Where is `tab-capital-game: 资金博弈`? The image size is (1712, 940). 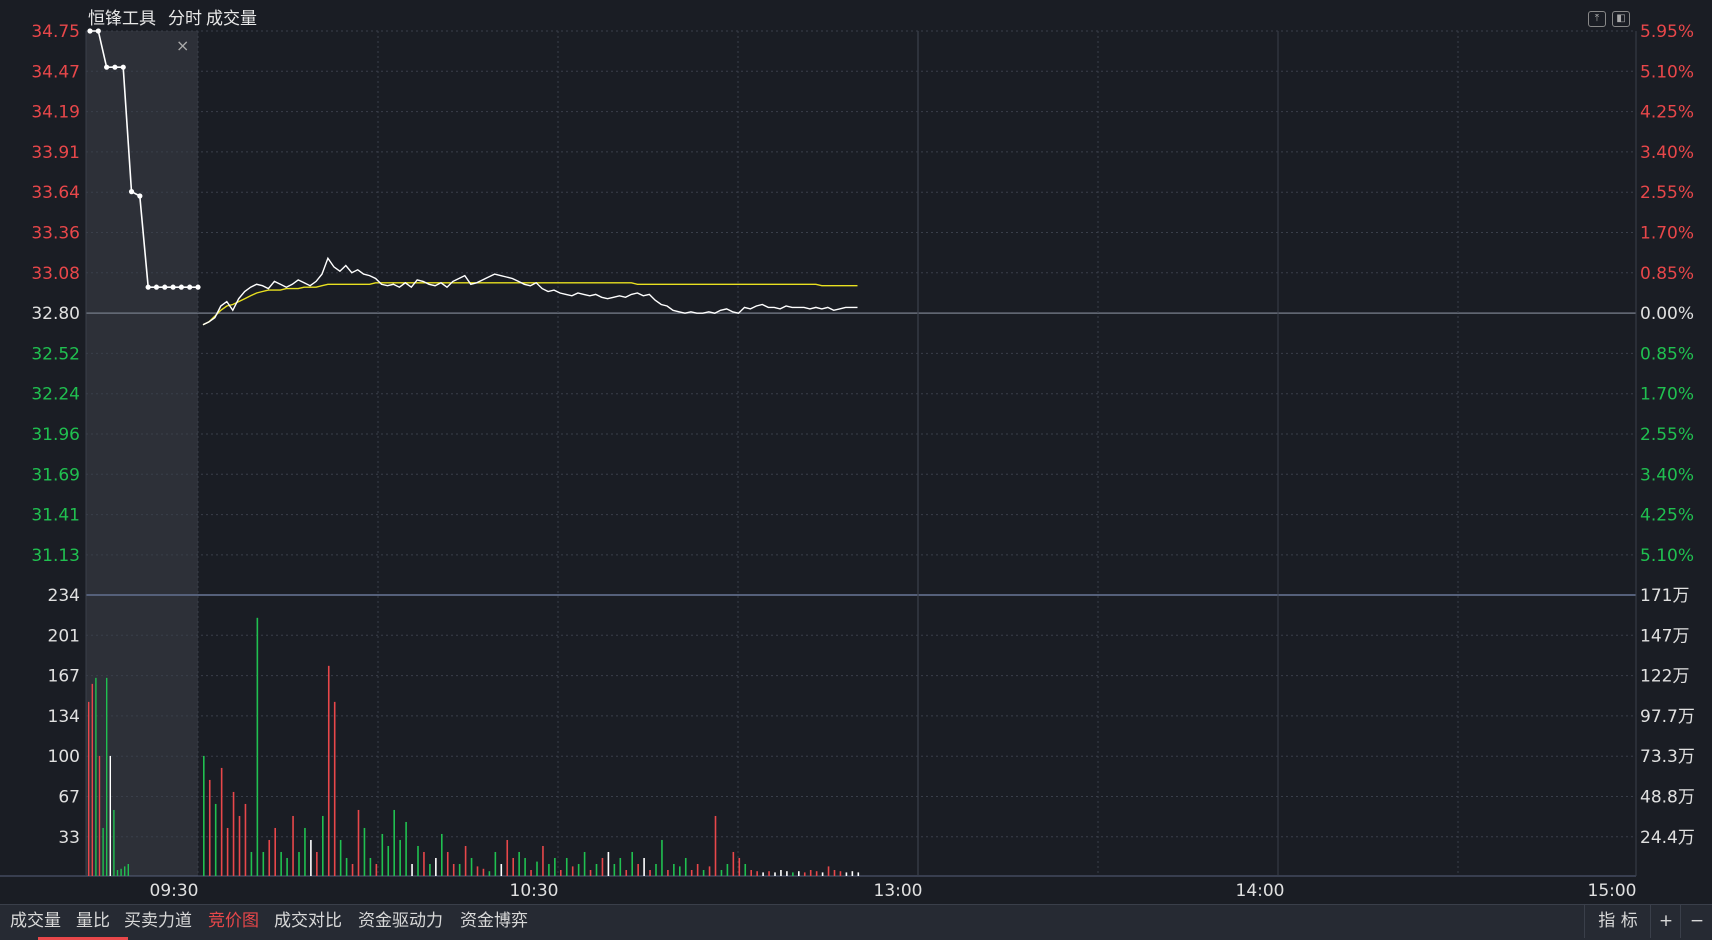
tab-capital-game: 资金博弈 is located at coordinates (494, 921).